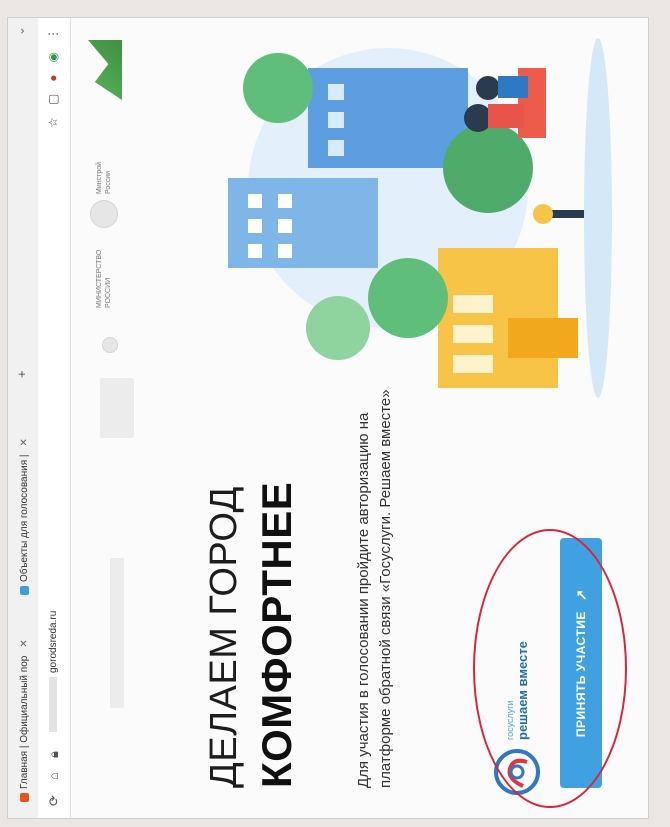 The image size is (670, 827). What do you see at coordinates (53, 57) in the screenshot?
I see `profile-icon: ◉` at bounding box center [53, 57].